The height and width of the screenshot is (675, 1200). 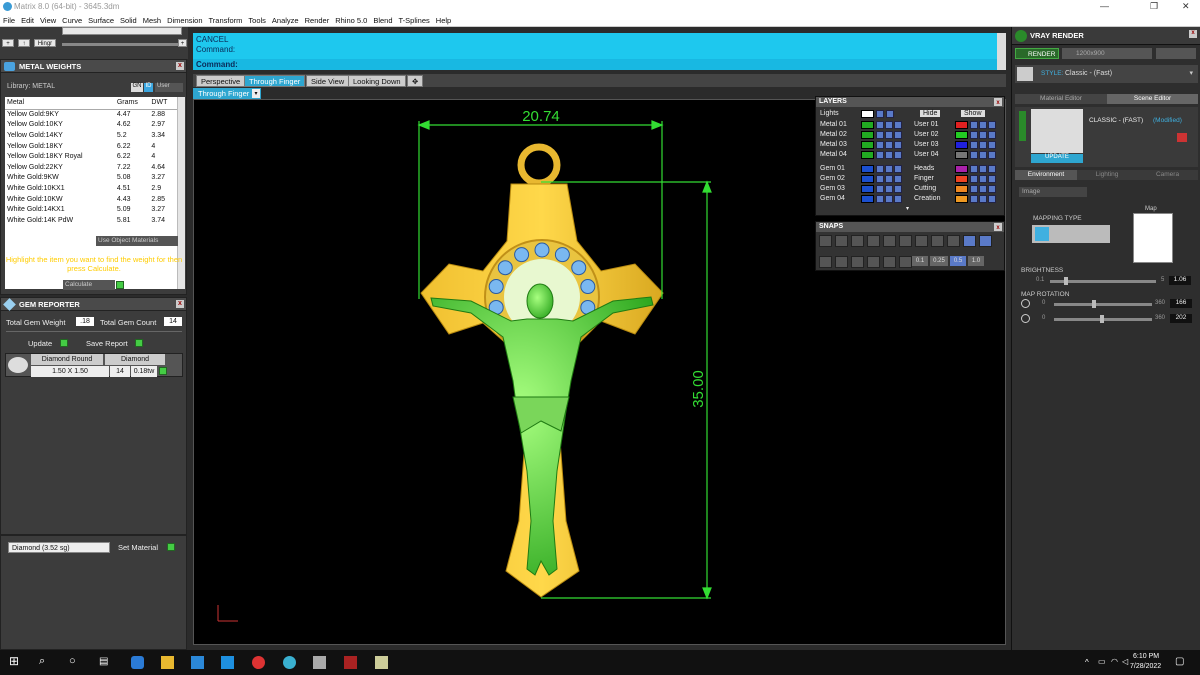 What do you see at coordinates (1103, 304) in the screenshot?
I see `rotation1-slider` at bounding box center [1103, 304].